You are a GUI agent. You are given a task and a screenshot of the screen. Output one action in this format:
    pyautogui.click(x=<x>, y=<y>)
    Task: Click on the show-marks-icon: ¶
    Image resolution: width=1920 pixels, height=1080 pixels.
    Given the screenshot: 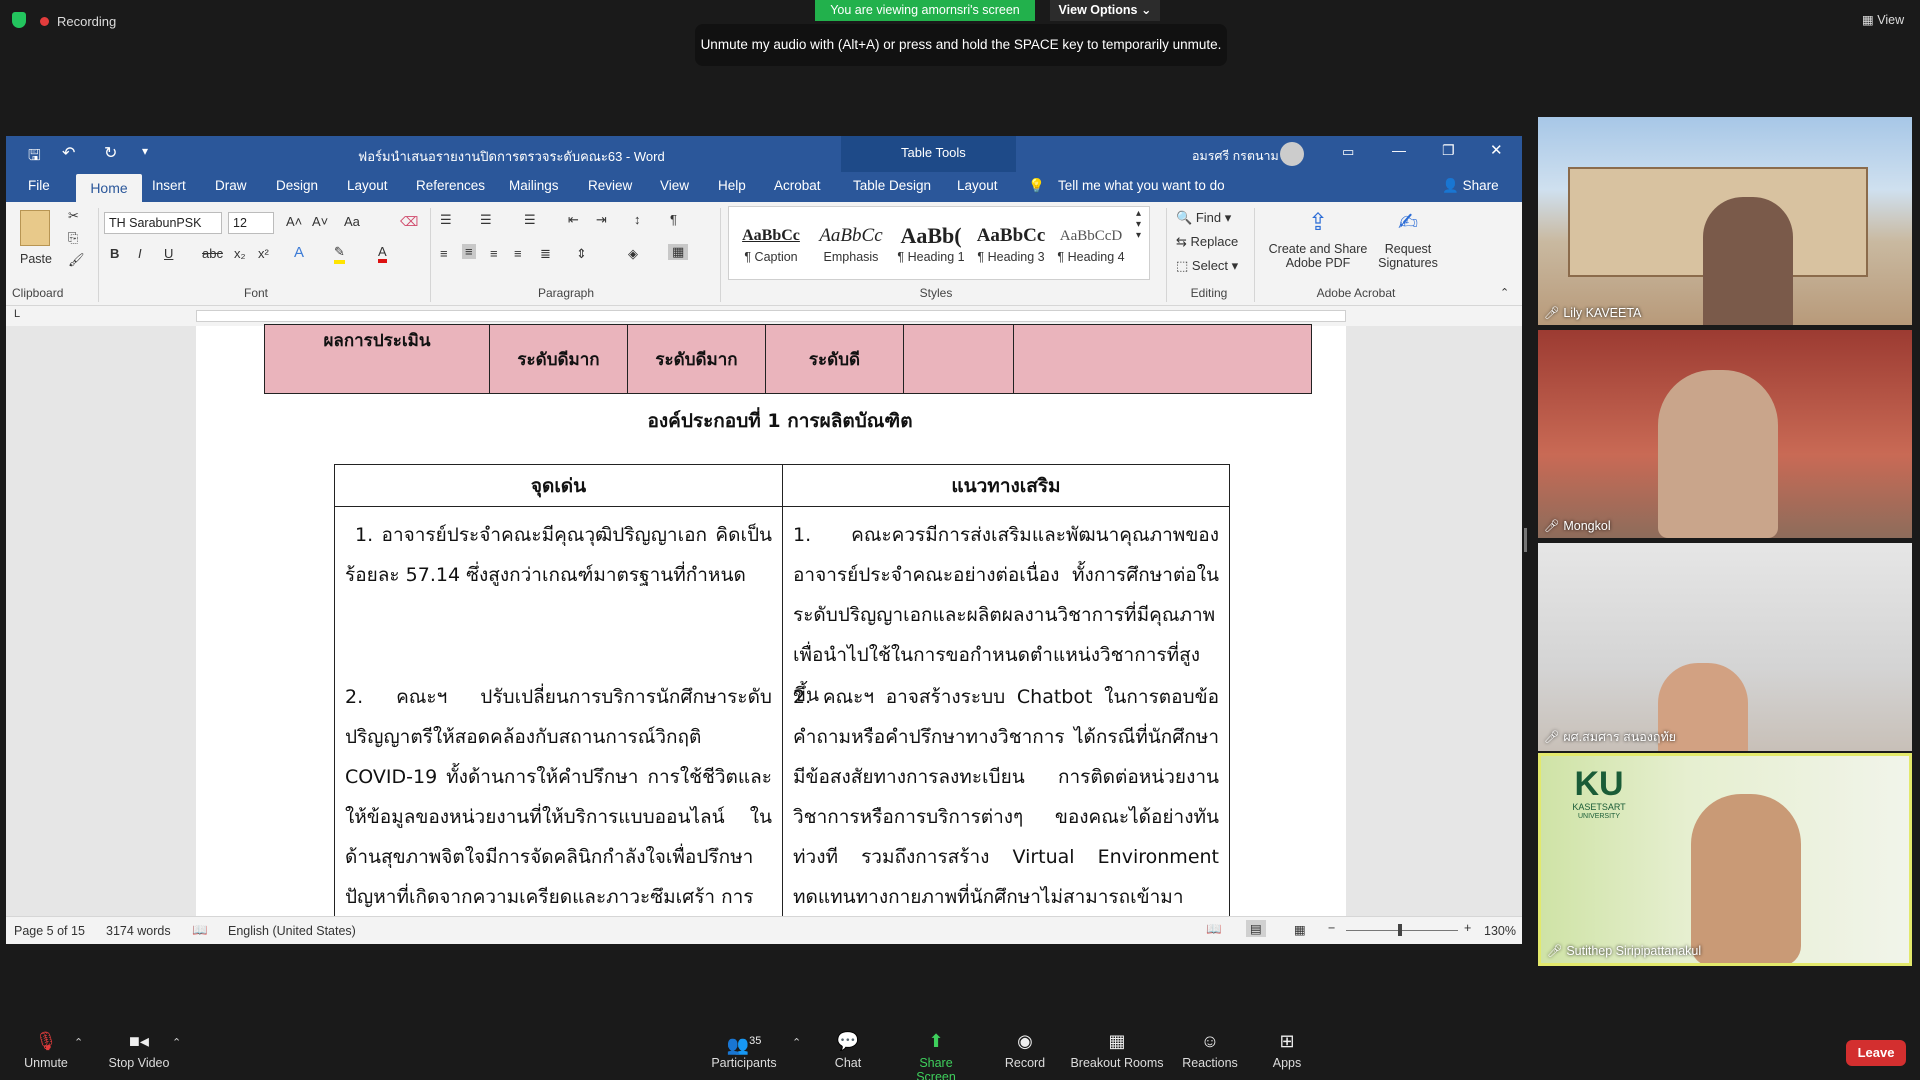 What is the action you would take?
    pyautogui.click(x=673, y=219)
    